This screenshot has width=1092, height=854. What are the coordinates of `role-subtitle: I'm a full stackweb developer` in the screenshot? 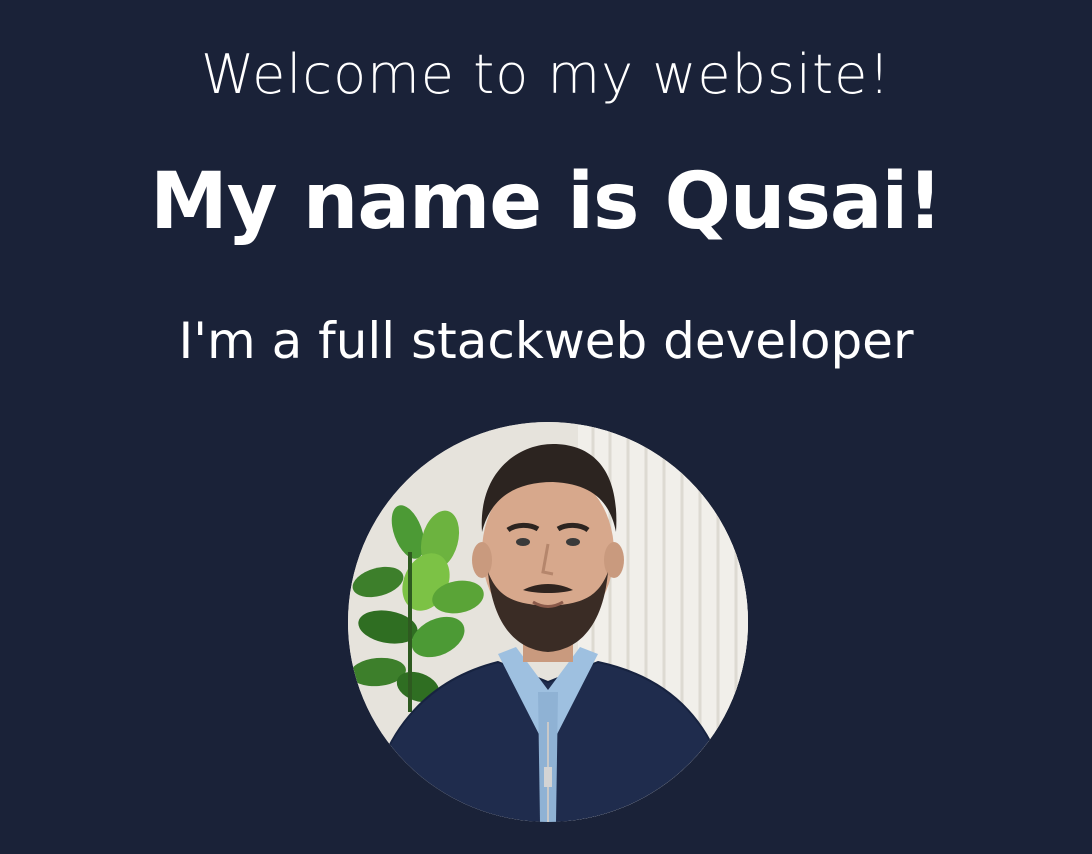 It's located at (546, 341).